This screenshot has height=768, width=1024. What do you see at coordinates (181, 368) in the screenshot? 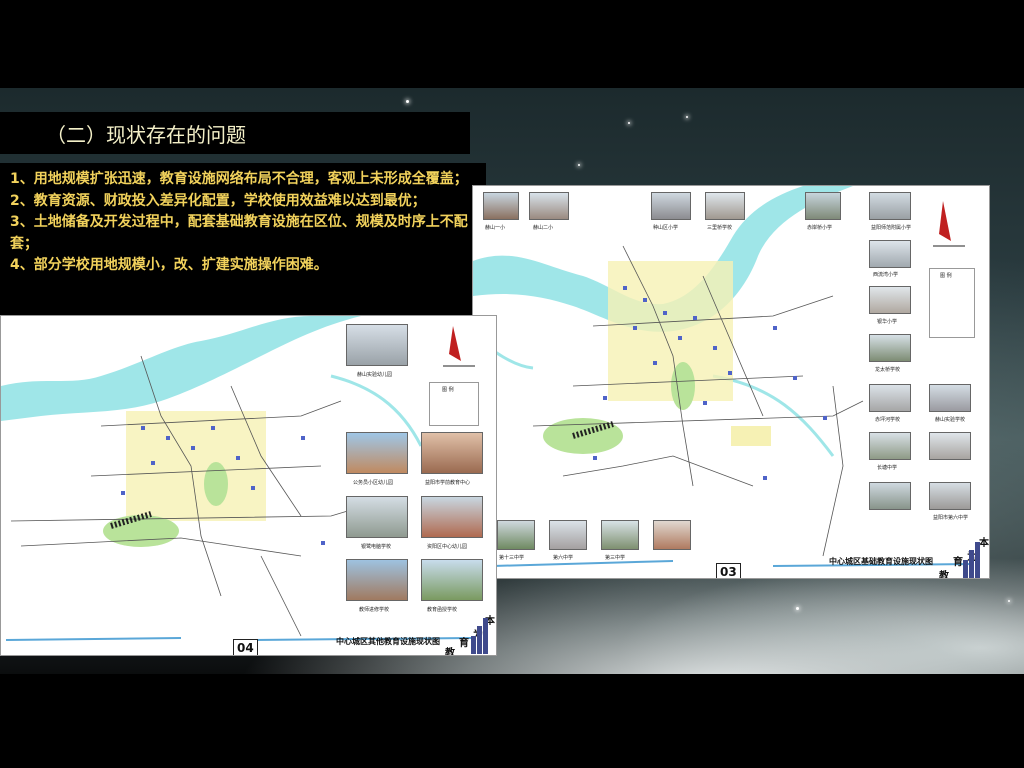
I see `river` at bounding box center [181, 368].